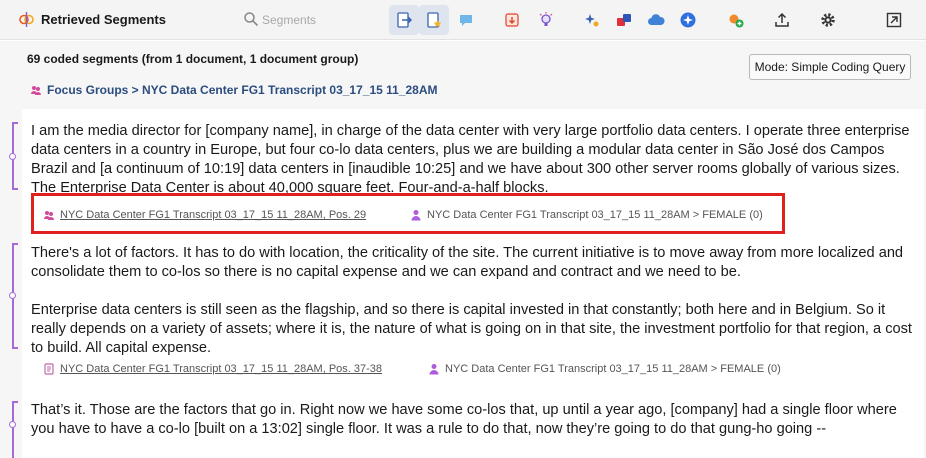 Image resolution: width=926 pixels, height=458 pixels. I want to click on lightbulb-icon, so click(546, 19).